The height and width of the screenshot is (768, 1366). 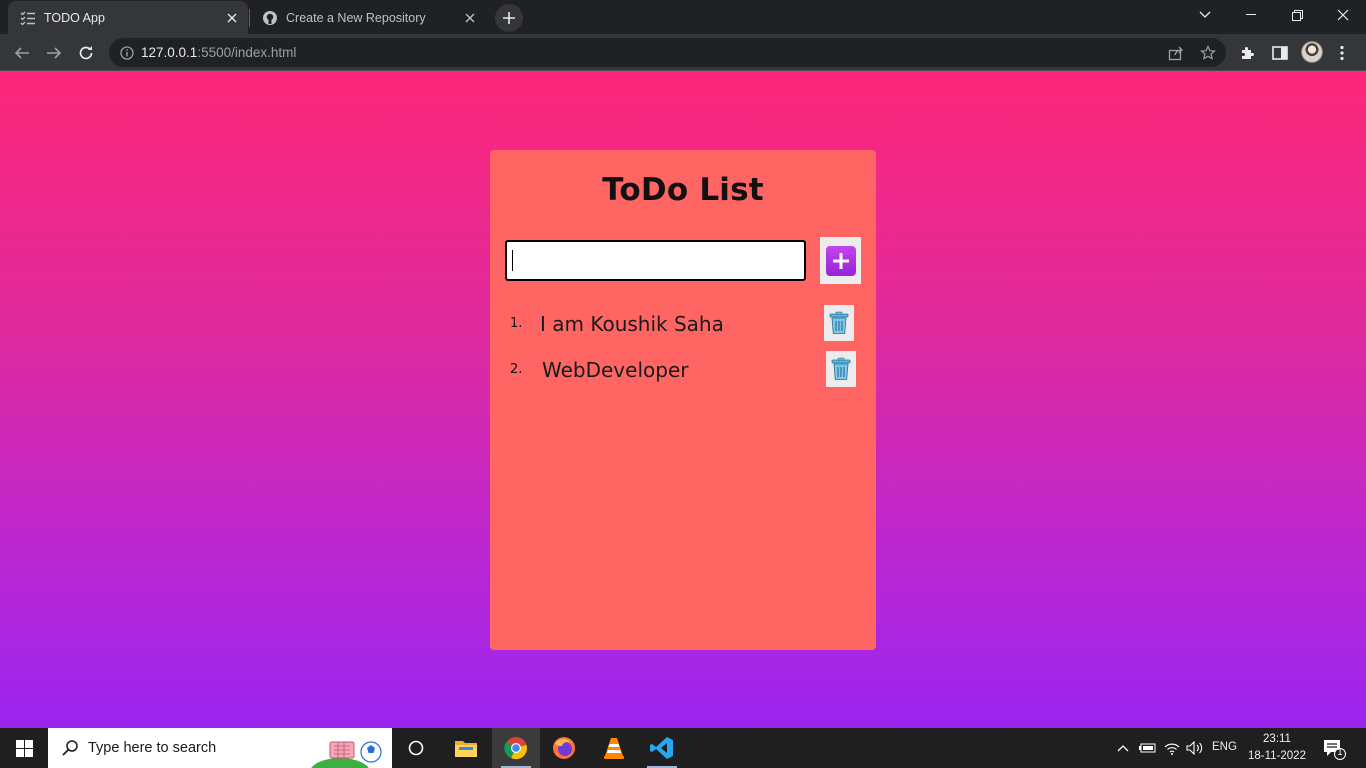 I want to click on todo-list-item: 2. WebDeveloper, so click(x=683, y=366).